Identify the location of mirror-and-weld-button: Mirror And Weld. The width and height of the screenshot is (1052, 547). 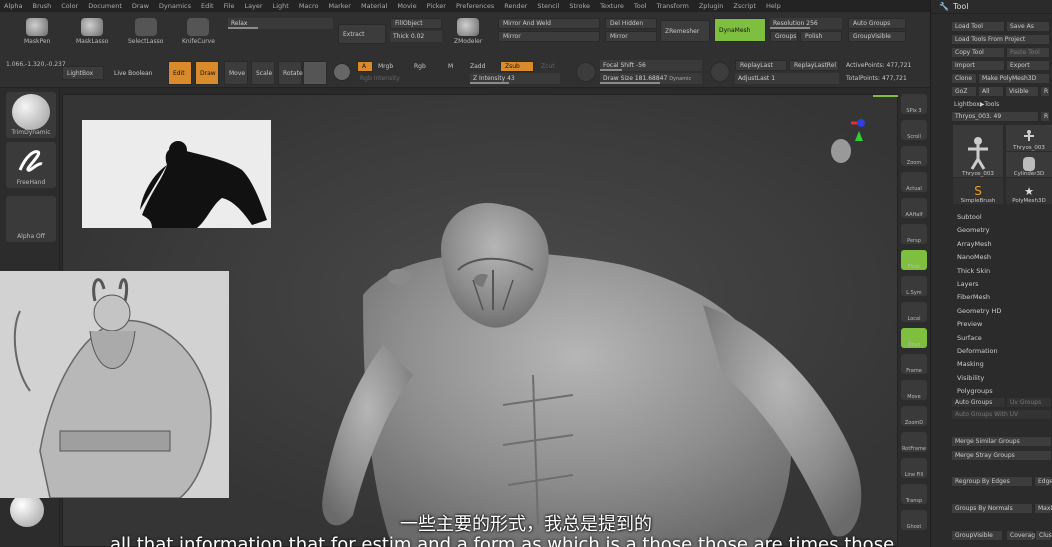
(549, 23).